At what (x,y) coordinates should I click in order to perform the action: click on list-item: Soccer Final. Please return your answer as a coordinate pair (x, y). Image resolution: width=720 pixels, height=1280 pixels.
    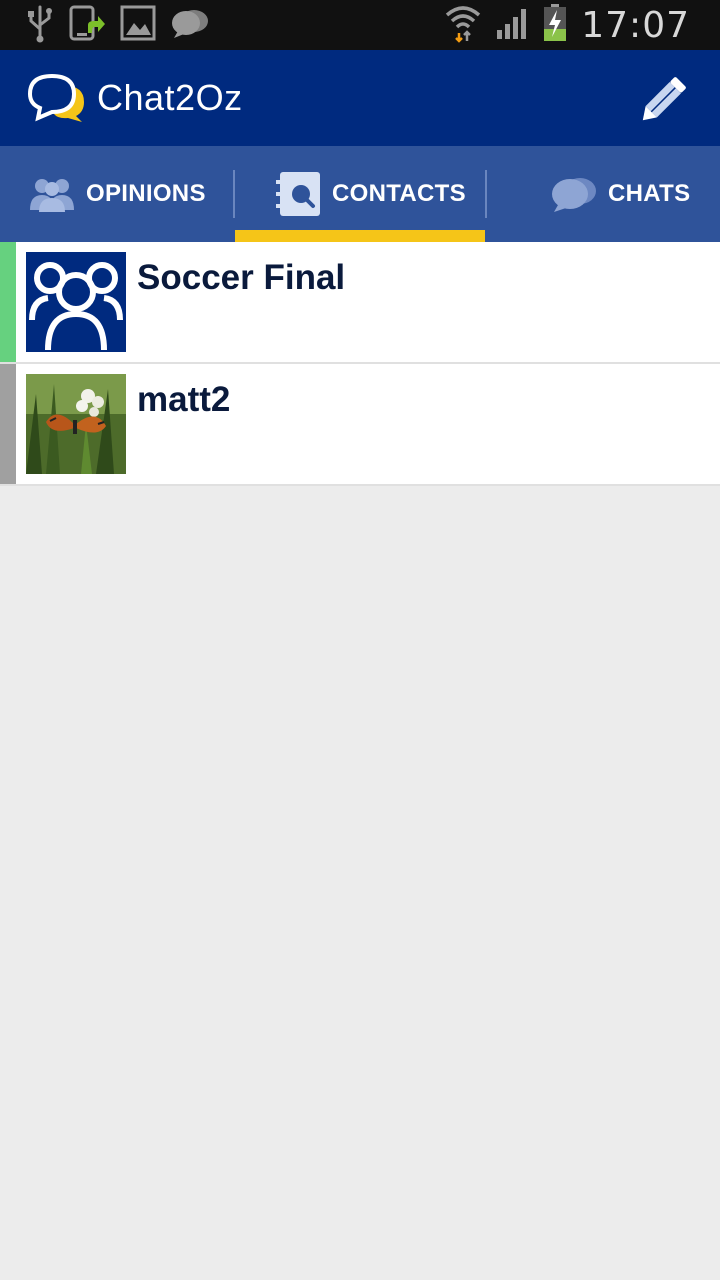
    Looking at the image, I should click on (360, 303).